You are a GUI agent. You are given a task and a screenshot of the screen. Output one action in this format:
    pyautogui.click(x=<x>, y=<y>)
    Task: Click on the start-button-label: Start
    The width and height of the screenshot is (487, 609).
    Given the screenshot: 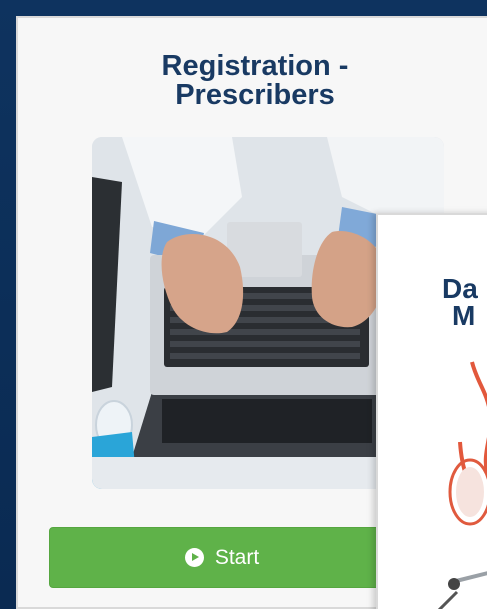 What is the action you would take?
    pyautogui.click(x=237, y=557)
    